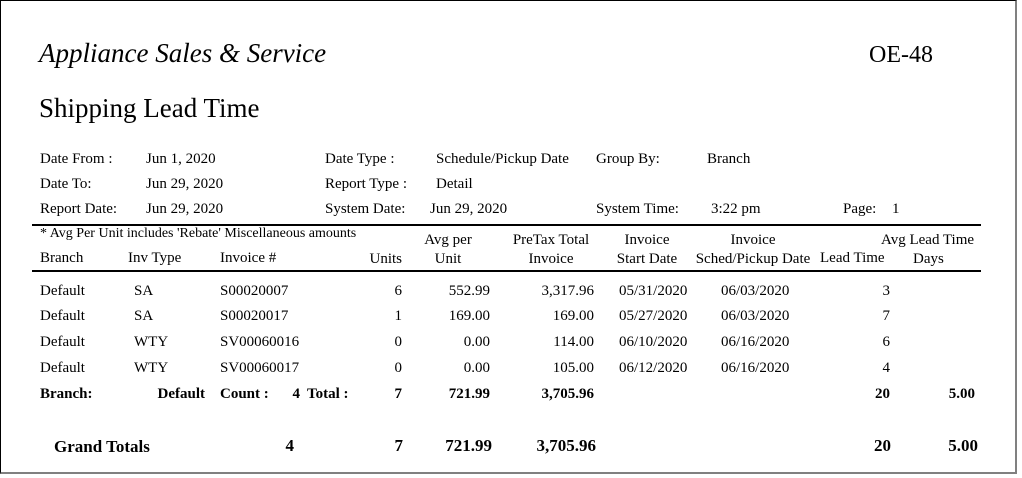 The image size is (1022, 478). Describe the element at coordinates (183, 53) in the screenshot. I see `company-name: Appliance Sales & Service` at that location.